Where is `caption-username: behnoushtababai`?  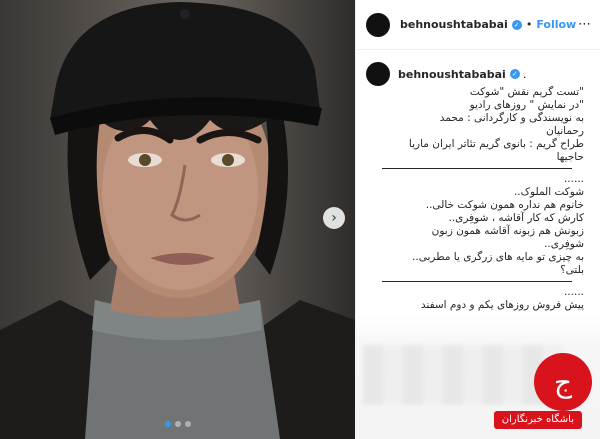
caption-username: behnoushtababai is located at coordinates (452, 74).